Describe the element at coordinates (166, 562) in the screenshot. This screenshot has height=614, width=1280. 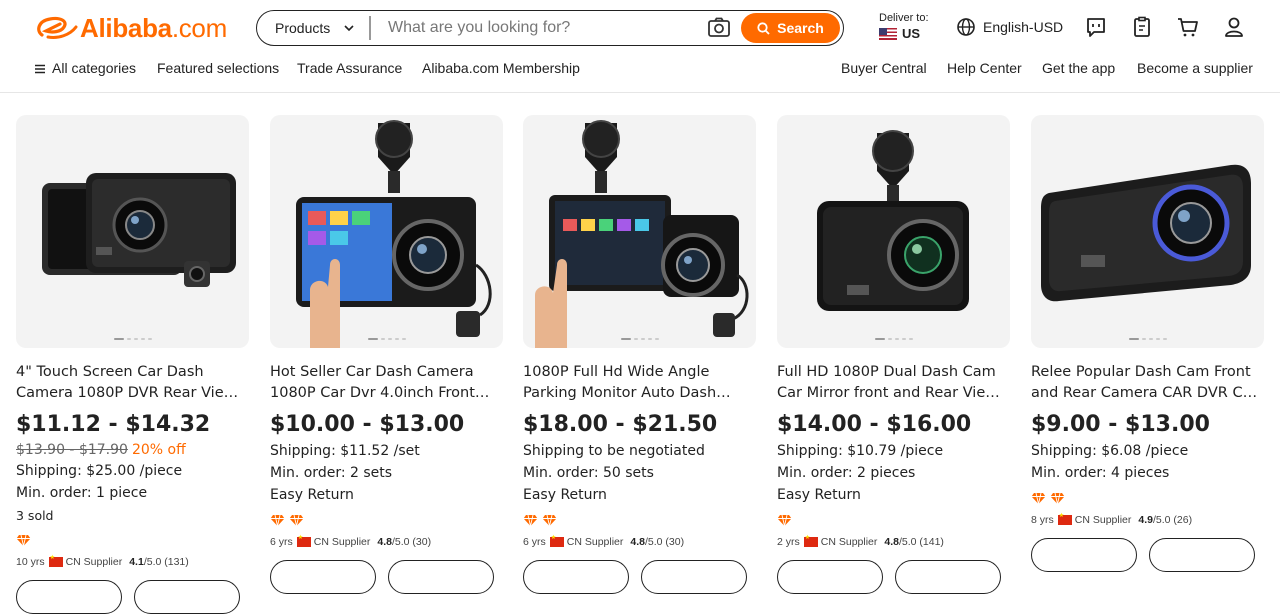
I see `supplier-score-count: /5.0 (131)` at that location.